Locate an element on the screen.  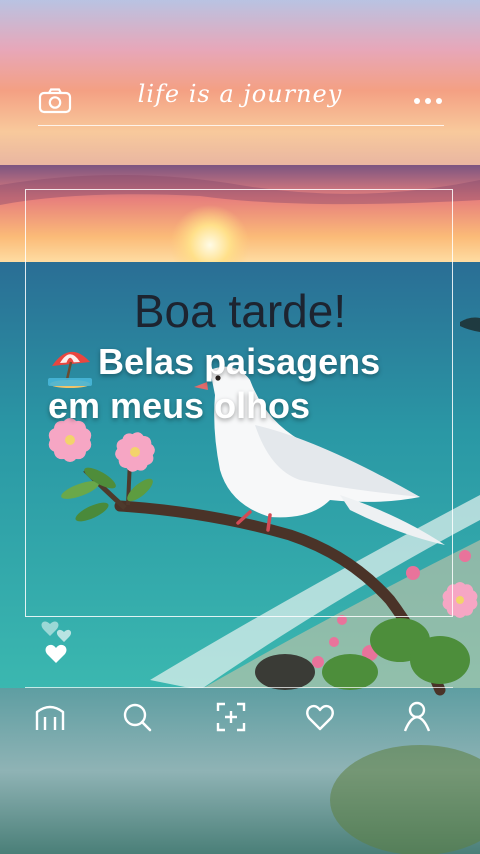
add-square-icon is located at coordinates (231, 717).